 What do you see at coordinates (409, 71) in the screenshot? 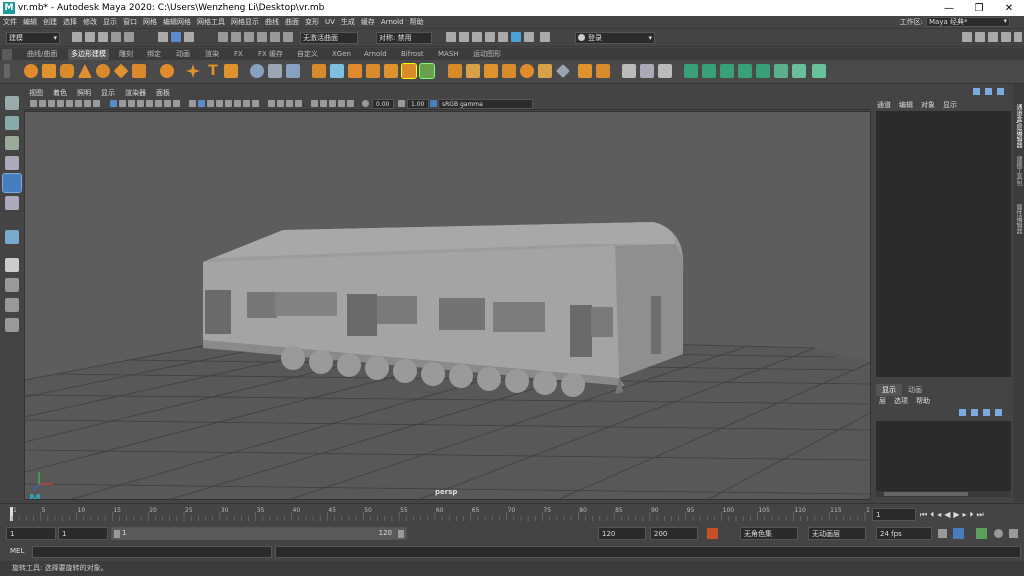
I see `bridge-icon` at bounding box center [409, 71].